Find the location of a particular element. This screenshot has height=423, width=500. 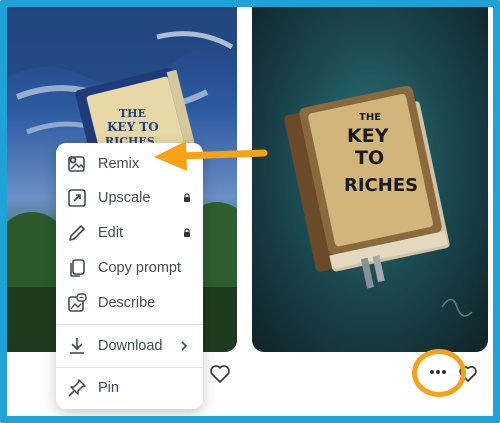

chevron-right-icon is located at coordinates (184, 346).